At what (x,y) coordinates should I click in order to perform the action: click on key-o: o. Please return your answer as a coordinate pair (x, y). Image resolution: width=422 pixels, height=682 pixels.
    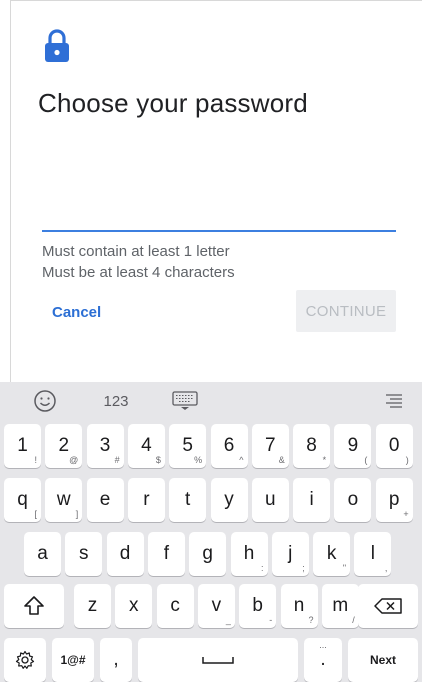
    Looking at the image, I should click on (353, 500).